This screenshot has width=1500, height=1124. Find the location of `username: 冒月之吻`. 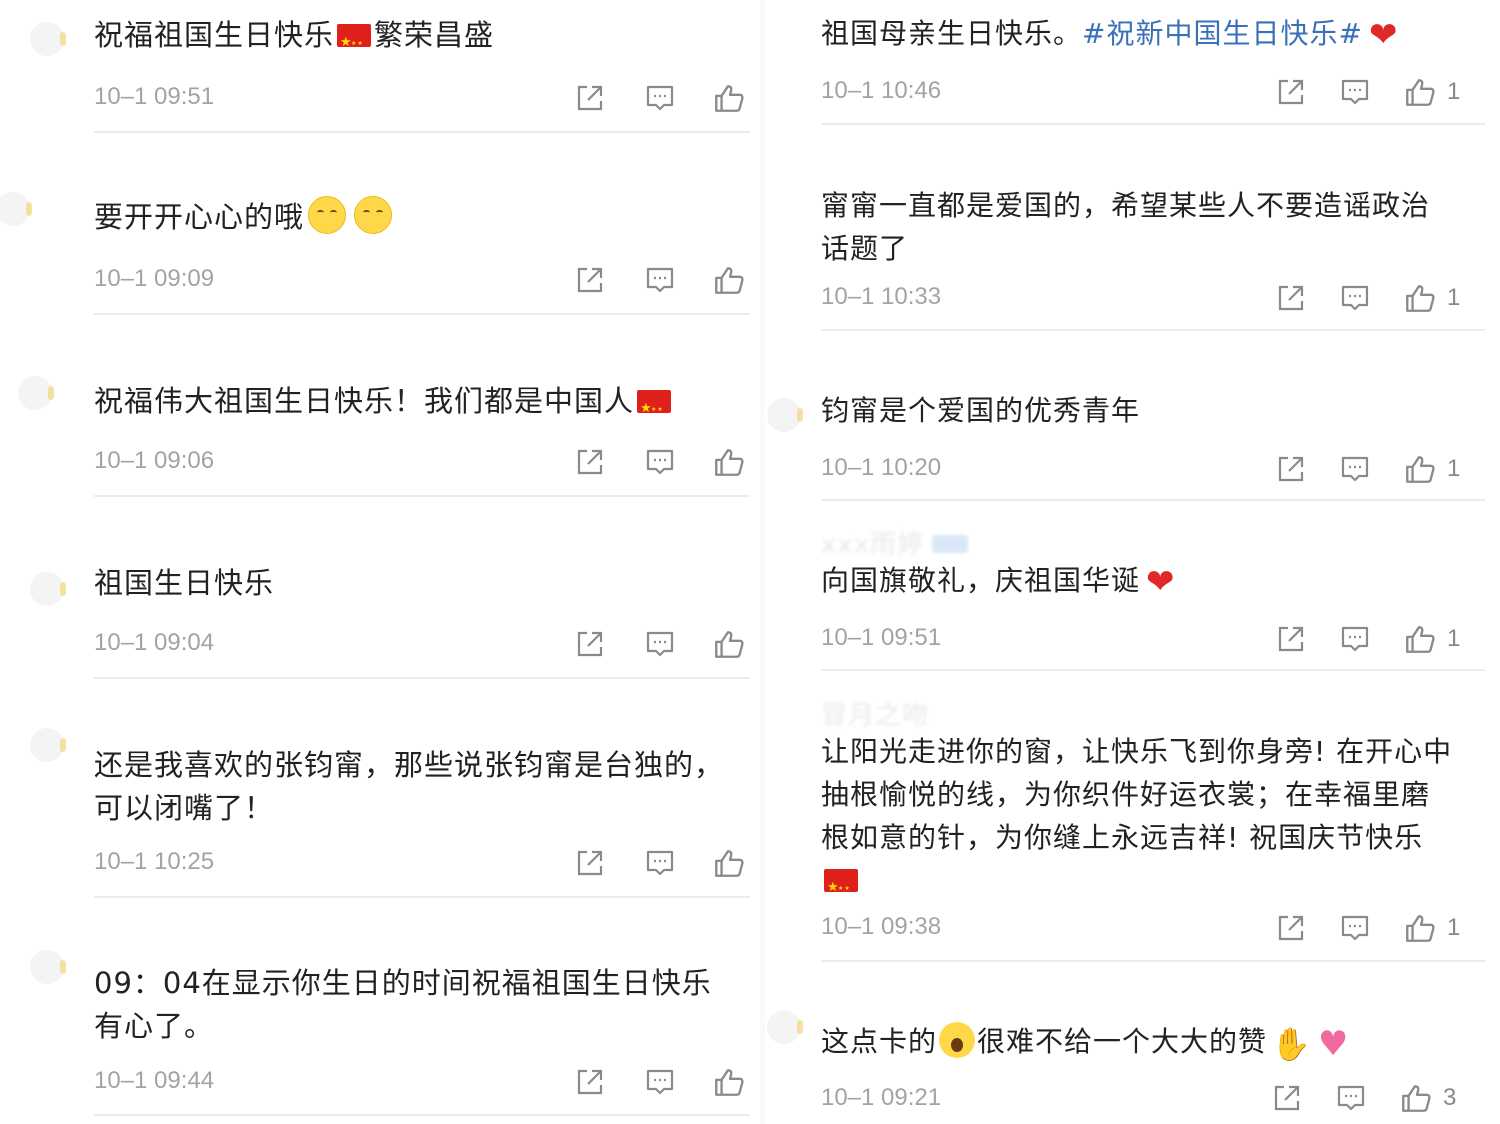

username: 冒月之吻 is located at coordinates (875, 713).